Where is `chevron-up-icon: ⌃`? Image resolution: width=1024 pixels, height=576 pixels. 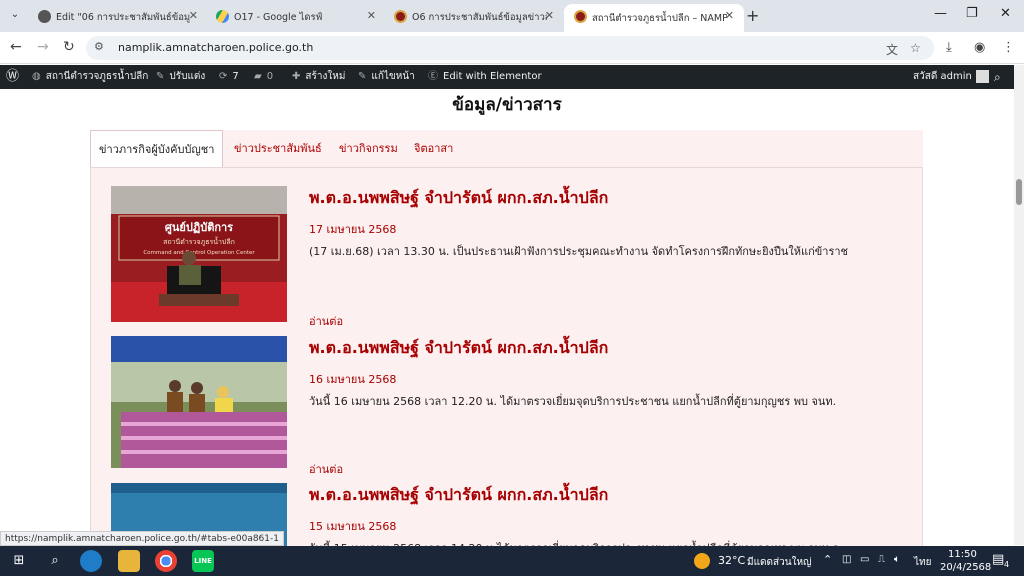
chevron-up-icon: ⌃ is located at coordinates (827, 559).